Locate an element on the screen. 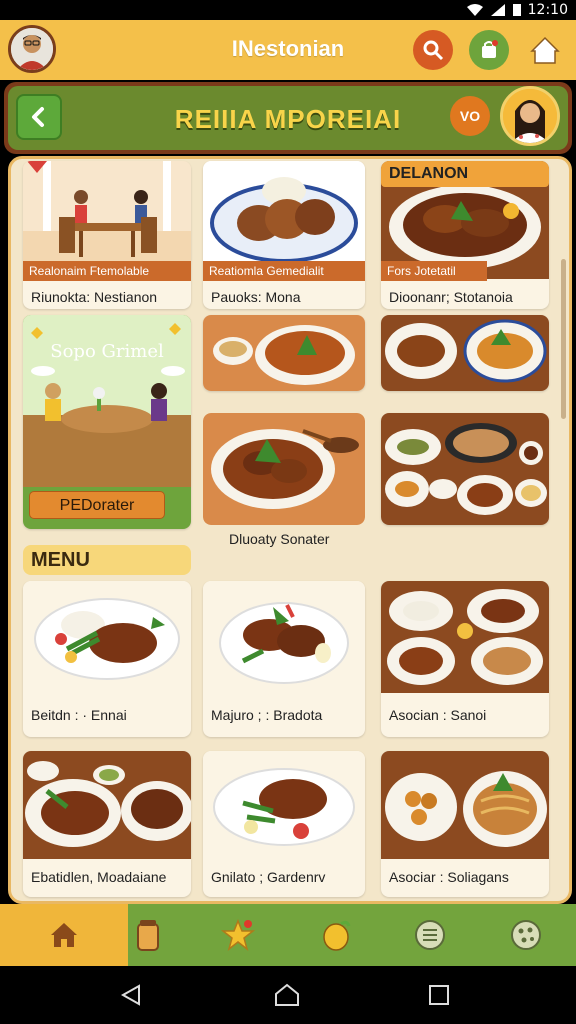  bottom-navigation is located at coordinates (288, 935).